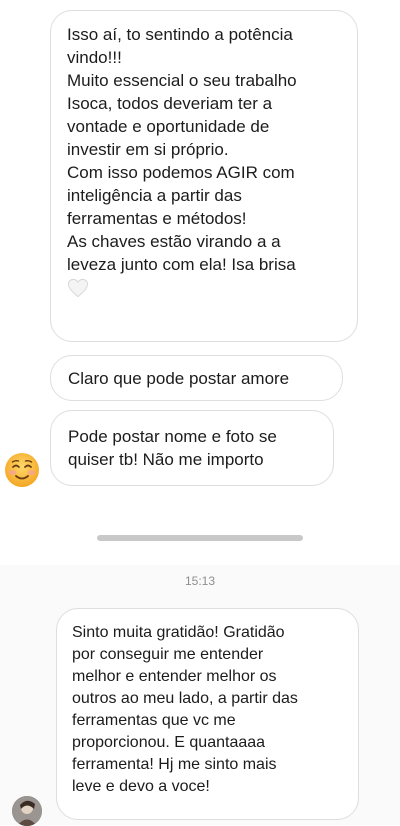  Describe the element at coordinates (200, 581) in the screenshot. I see `message-timestamp: 15:13` at that location.